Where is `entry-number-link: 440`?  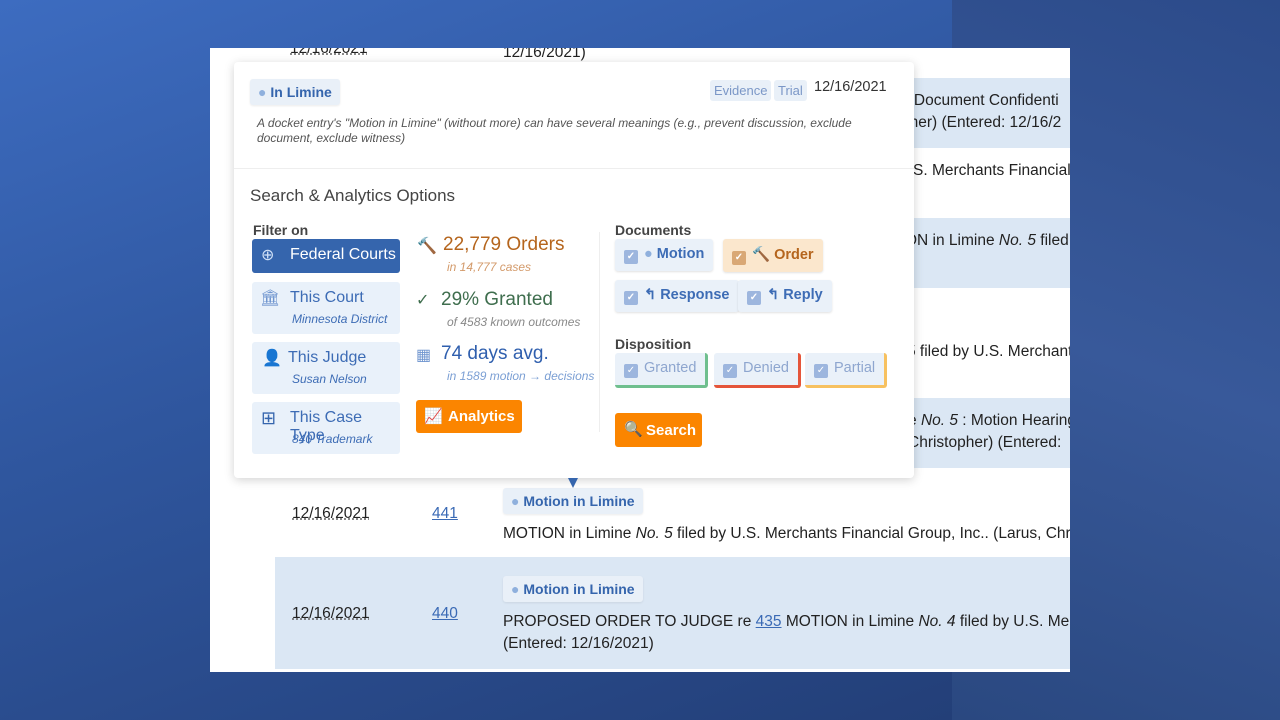
entry-number-link: 440 is located at coordinates (445, 614).